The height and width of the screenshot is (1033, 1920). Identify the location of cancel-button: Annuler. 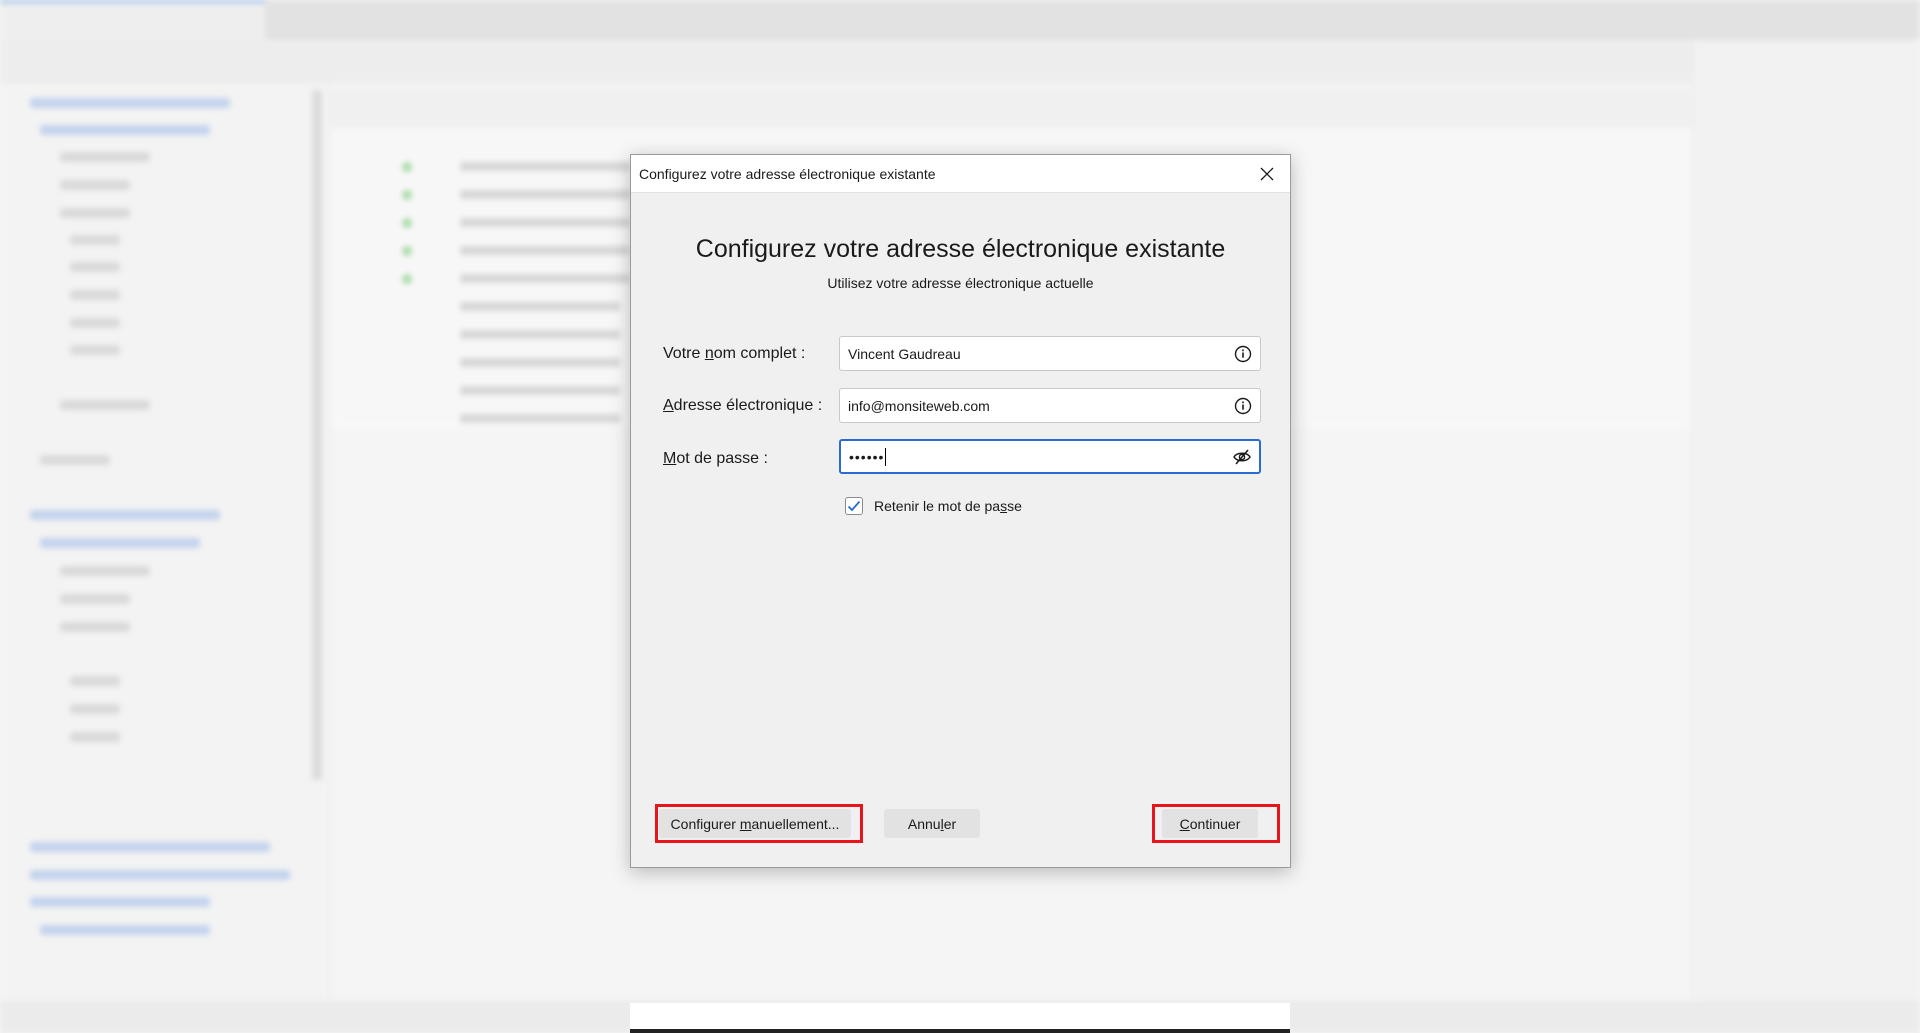
(932, 823).